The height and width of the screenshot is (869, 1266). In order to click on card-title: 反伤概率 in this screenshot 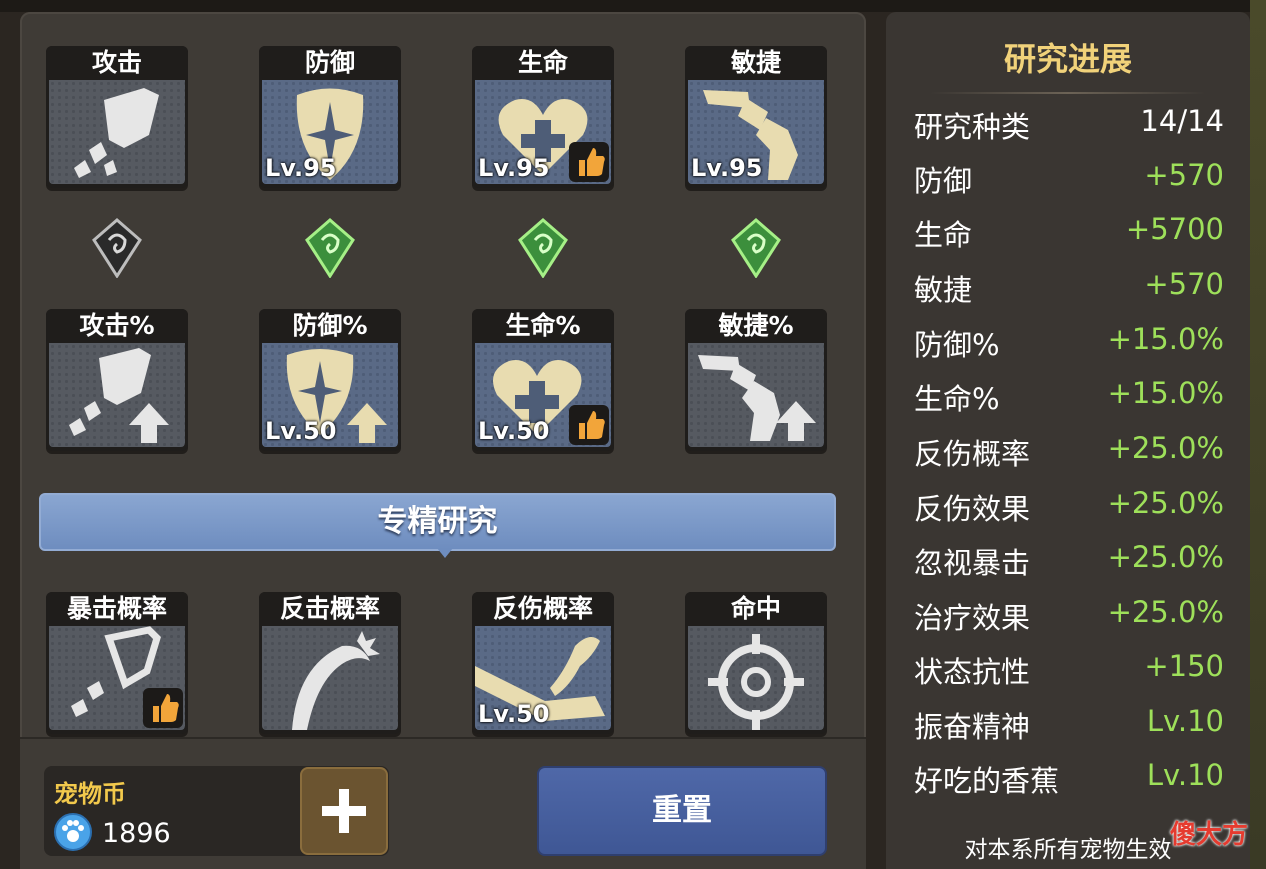, I will do `click(543, 609)`.